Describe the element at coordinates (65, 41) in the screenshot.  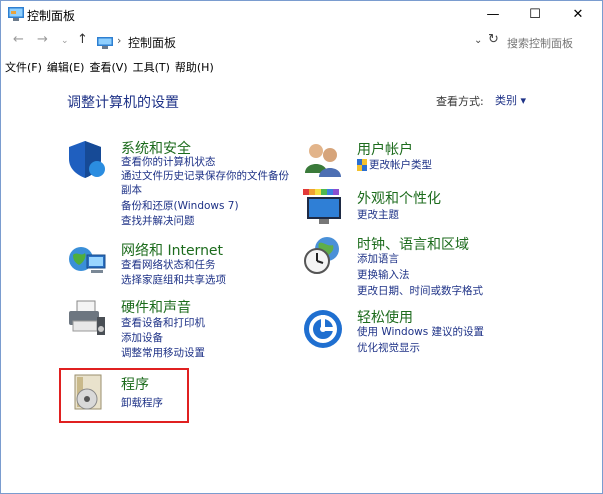
I see `recent-locations-chevron-icon: ⌄` at that location.